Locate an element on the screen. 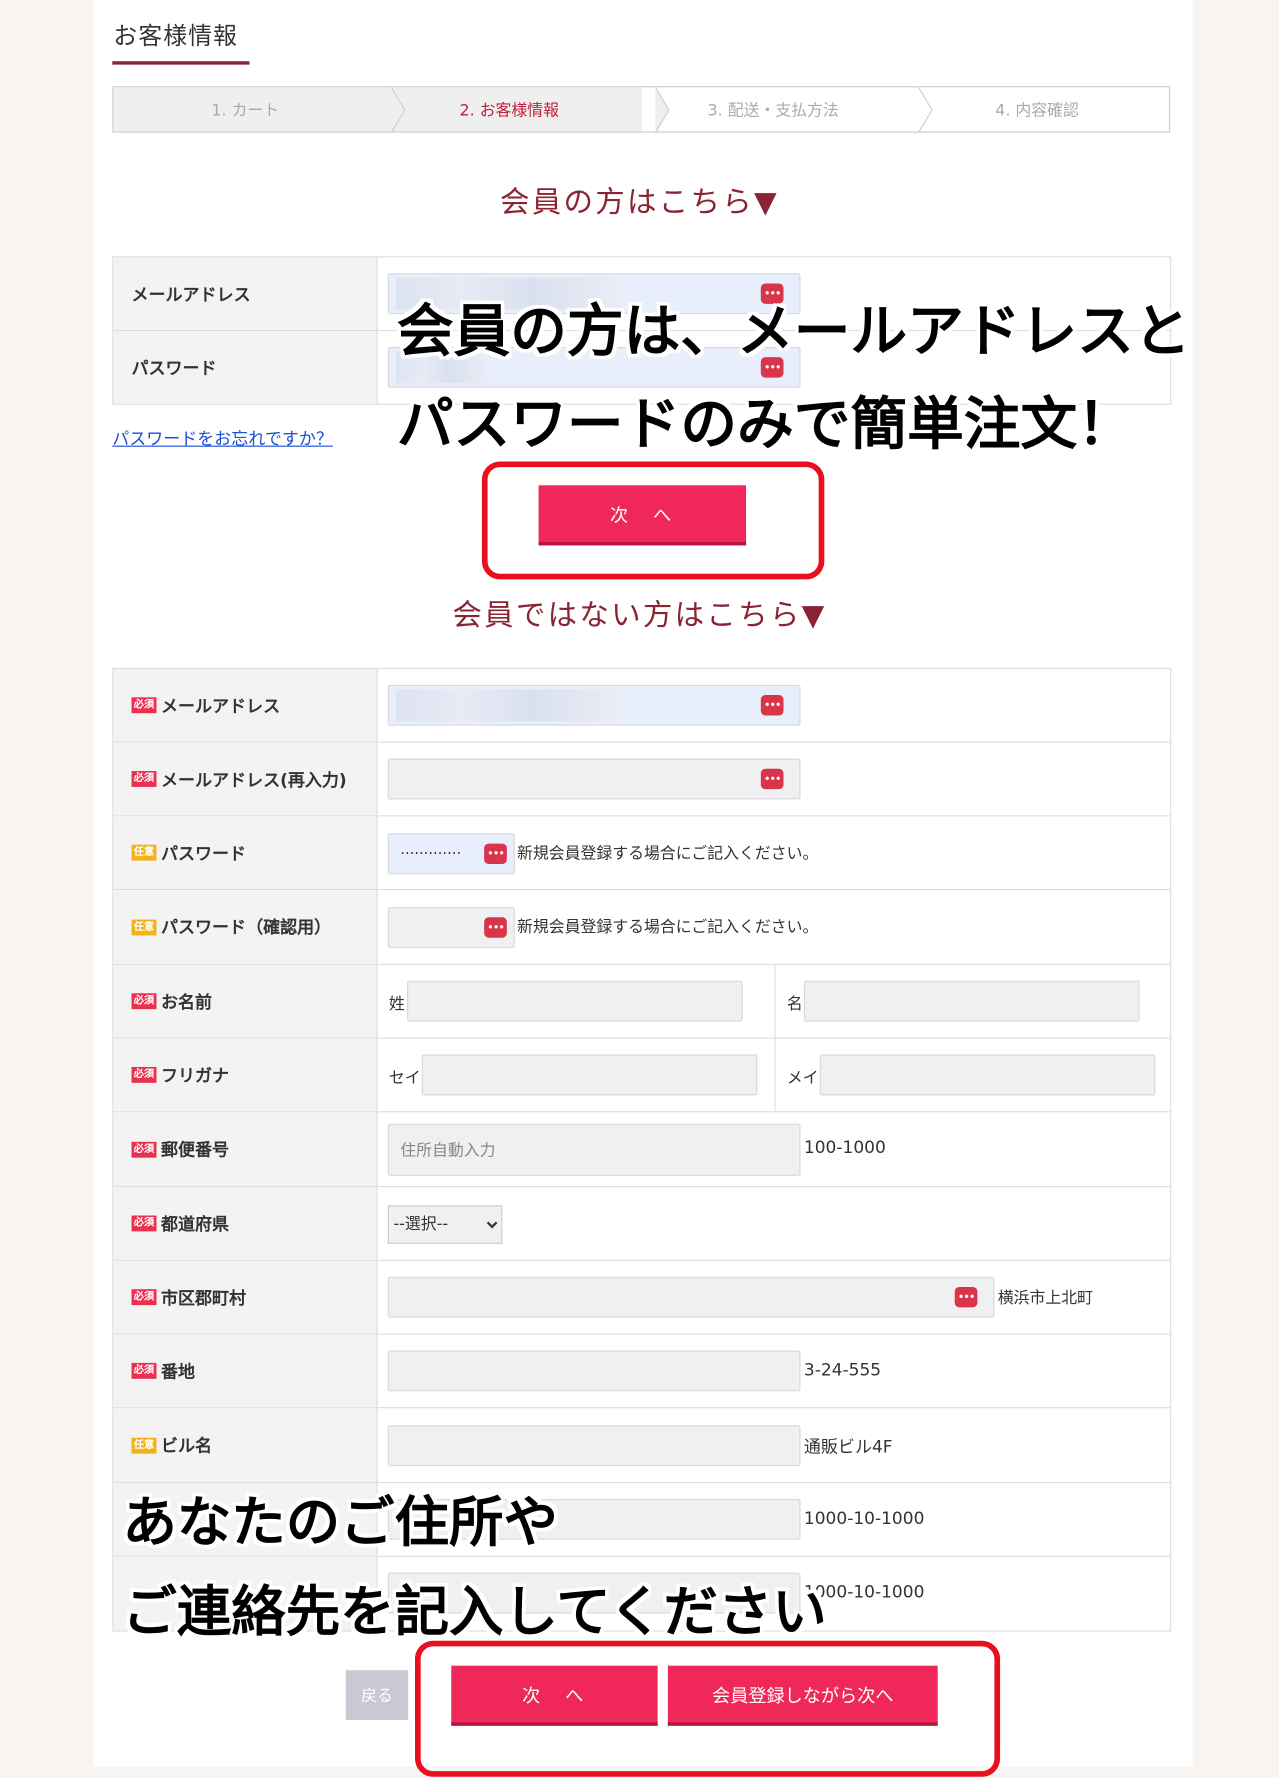 This screenshot has height=1778, width=1279. guest-email-input: ••• is located at coordinates (594, 705).